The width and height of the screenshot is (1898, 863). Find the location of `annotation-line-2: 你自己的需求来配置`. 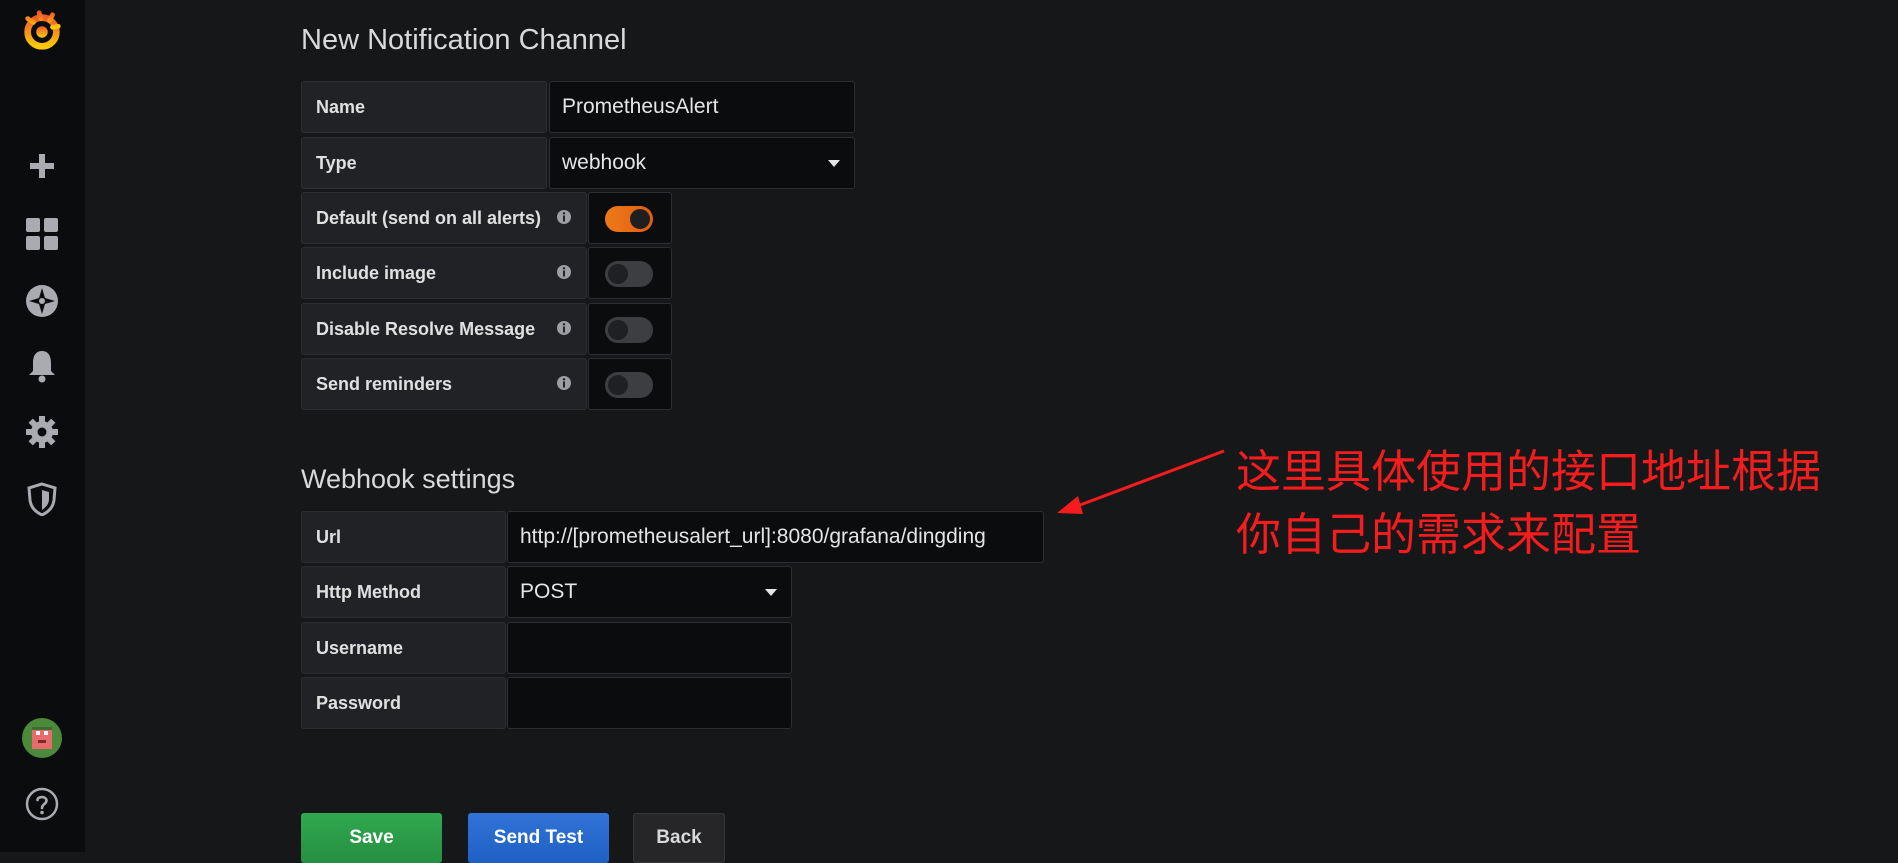

annotation-line-2: 你自己的需求来配置 is located at coordinates (1439, 534).